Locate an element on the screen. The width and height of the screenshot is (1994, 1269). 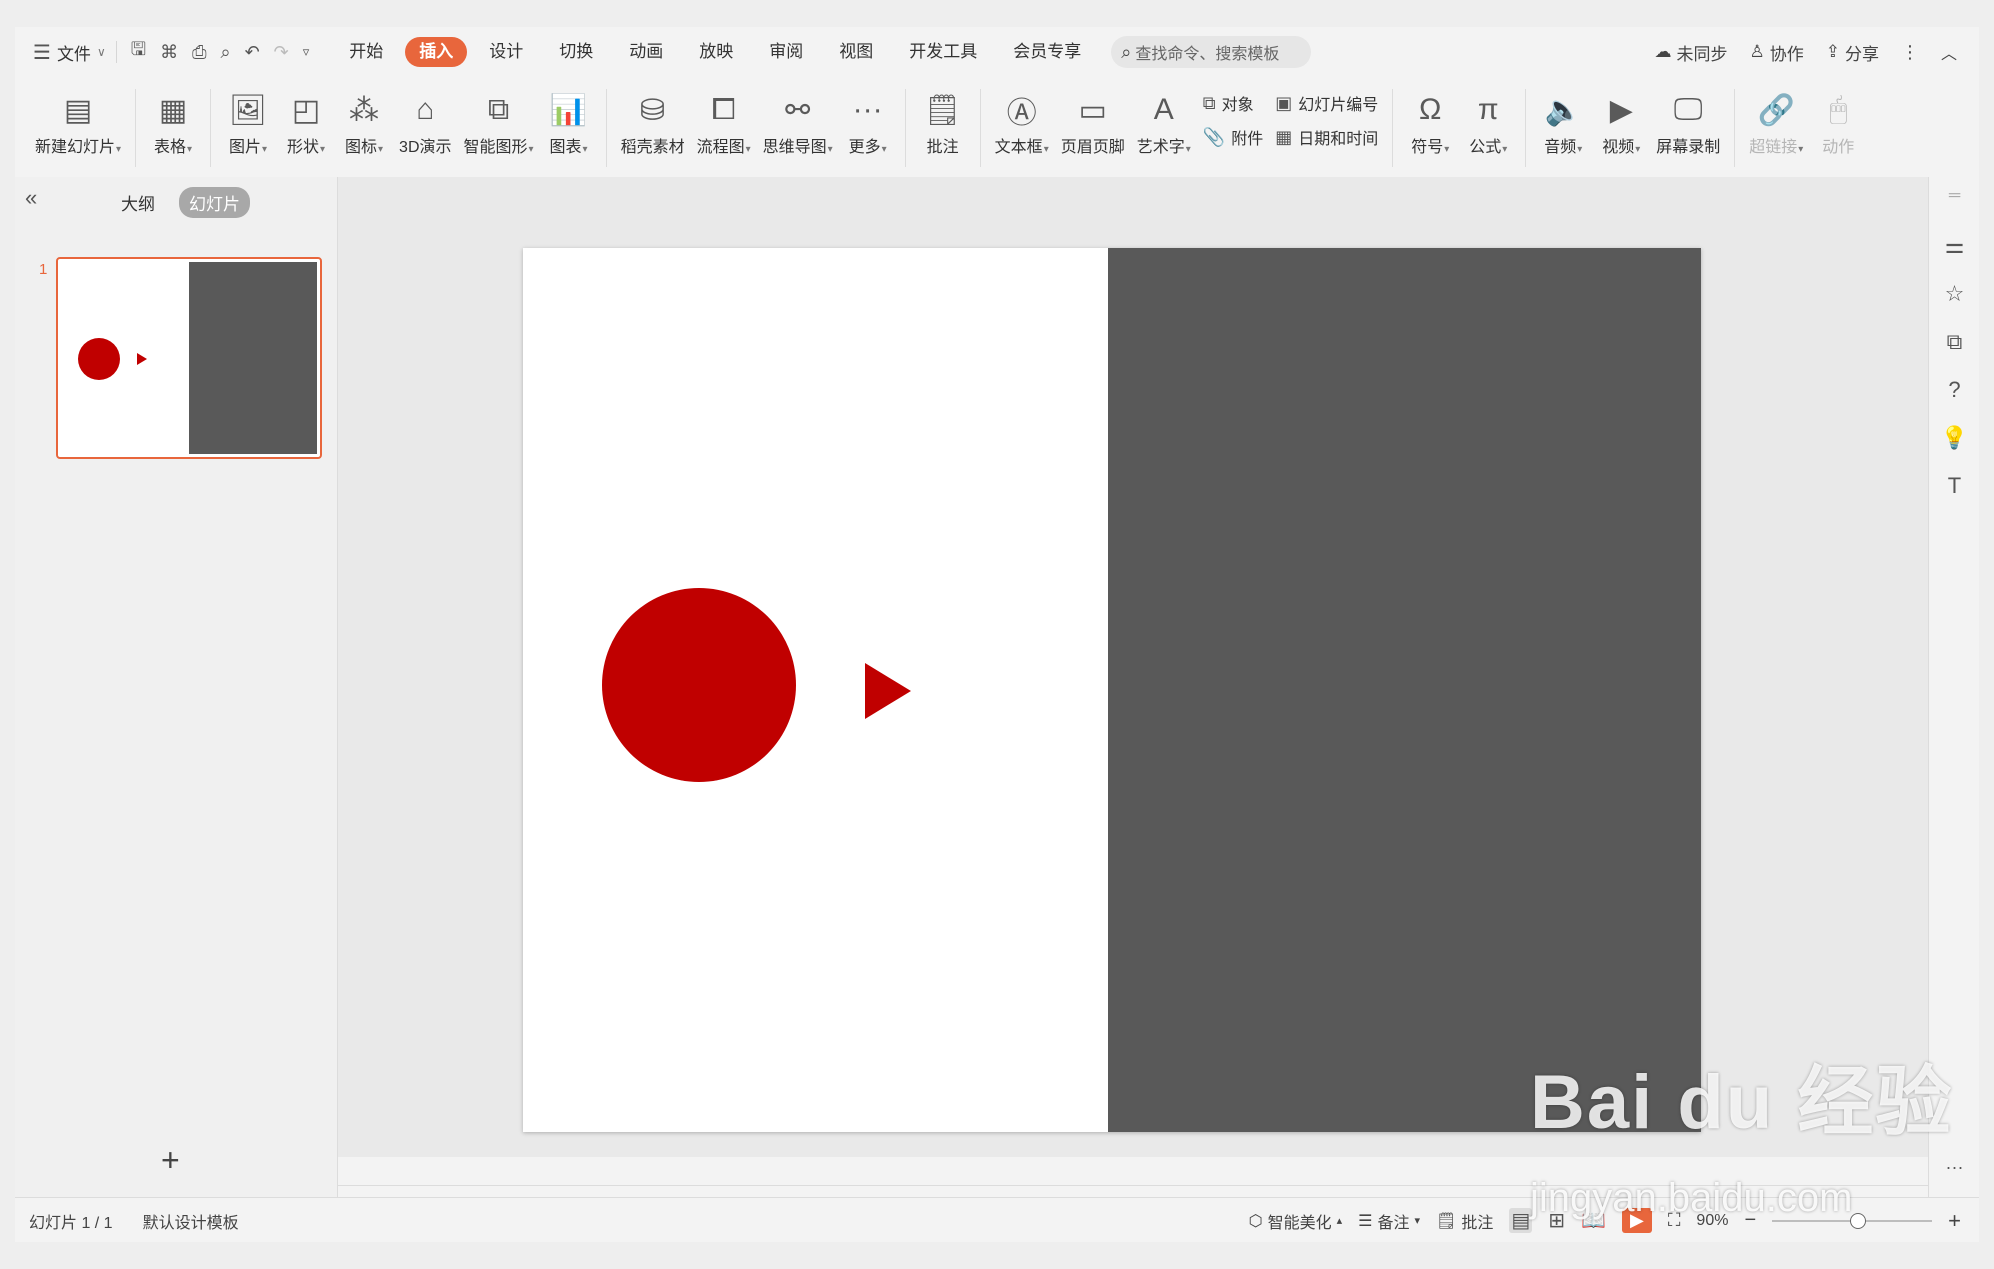
symbol-button: Ω 符号▾ is located at coordinates (1430, 117).